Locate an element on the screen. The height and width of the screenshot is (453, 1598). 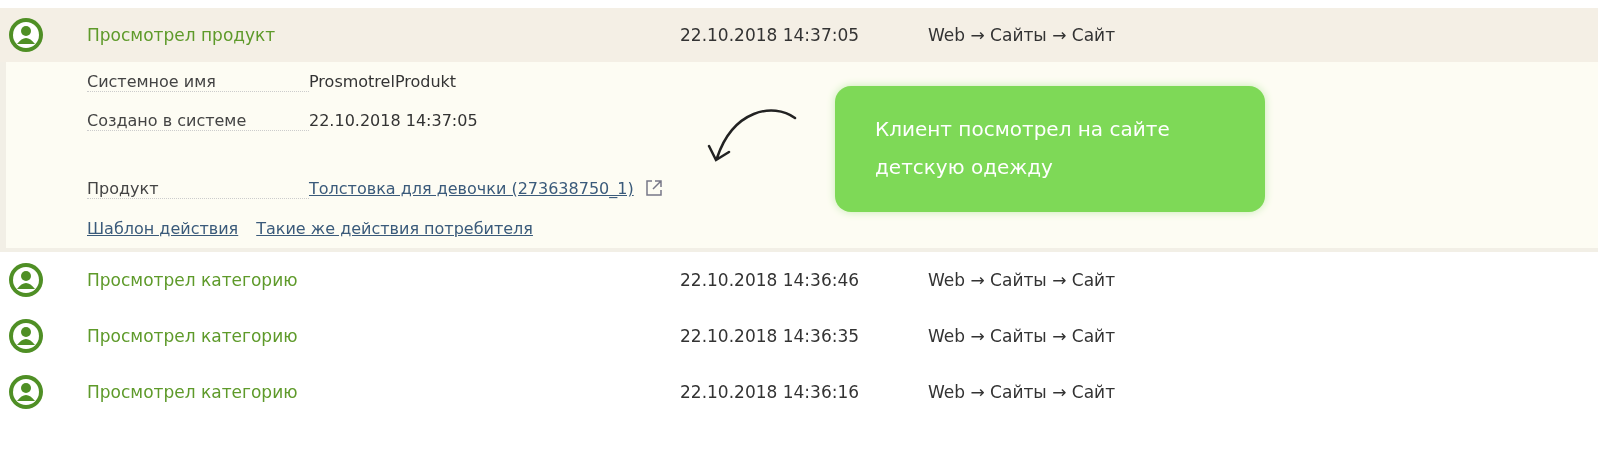
event-time: 22.10.2018 14:36:35 is located at coordinates (770, 336).